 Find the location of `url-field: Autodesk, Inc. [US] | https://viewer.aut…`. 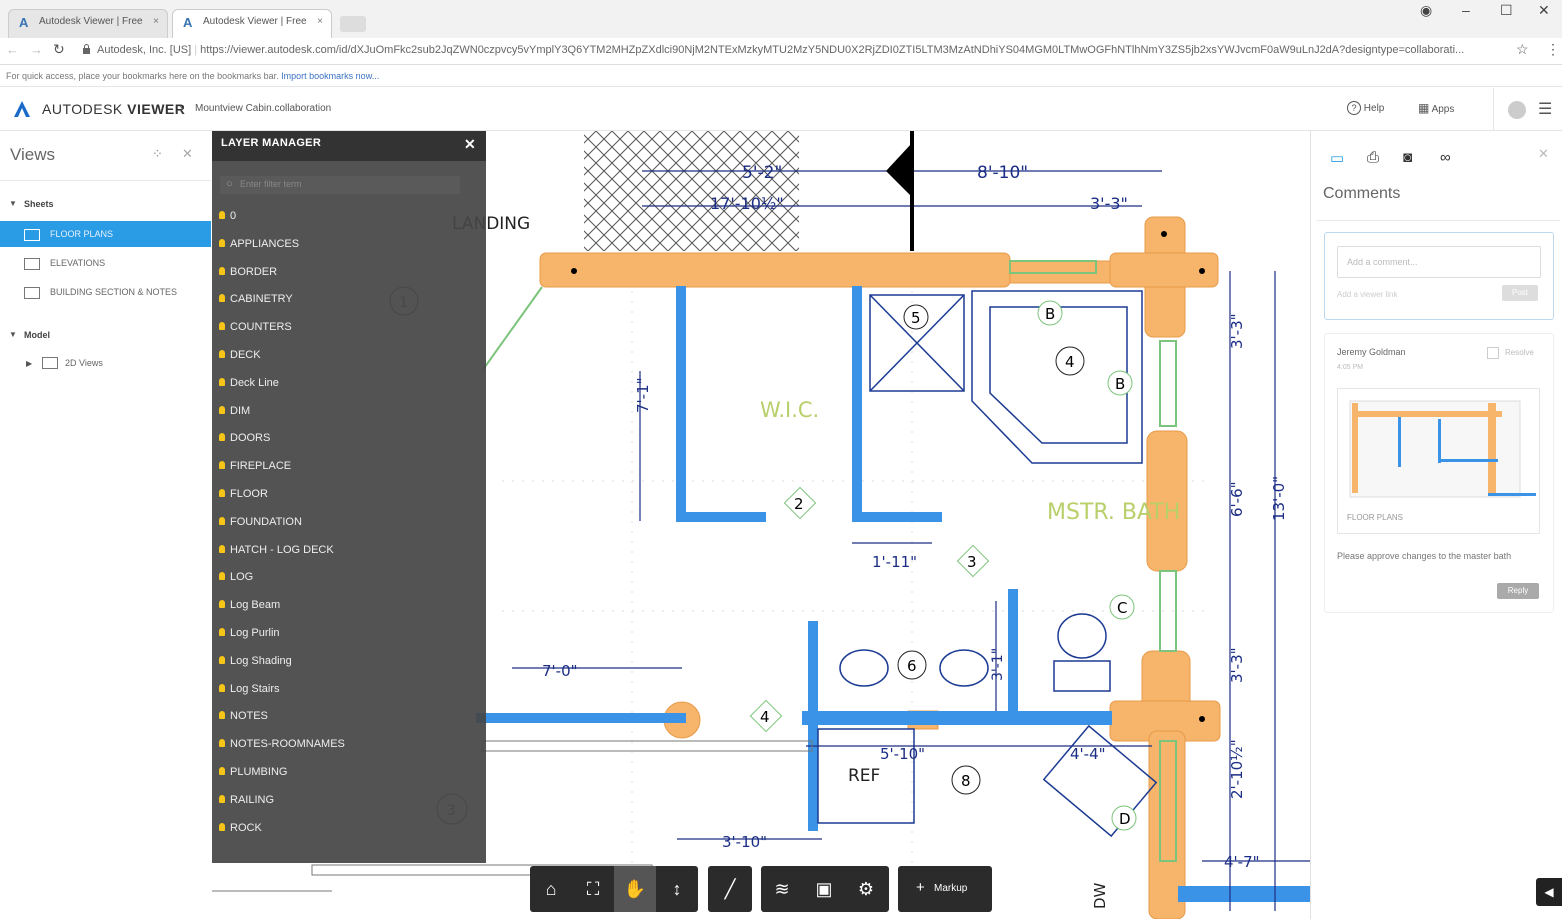

url-field: Autodesk, Inc. [US] | https://viewer.aut… is located at coordinates (809, 50).